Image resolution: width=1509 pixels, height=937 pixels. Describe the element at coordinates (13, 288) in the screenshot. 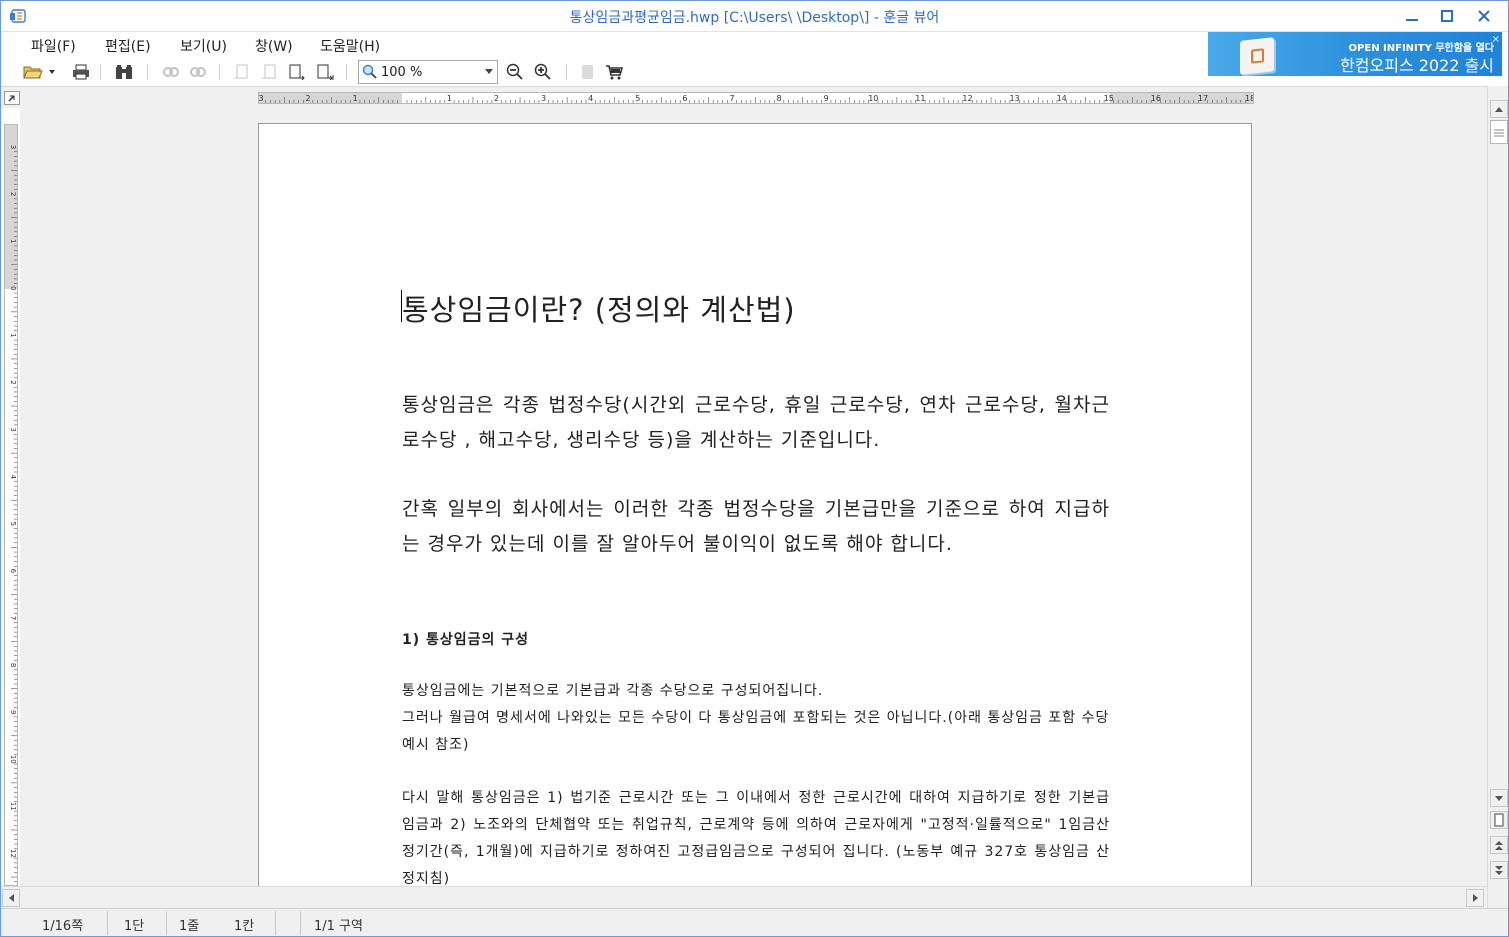

I see `ruler-label: 0` at that location.